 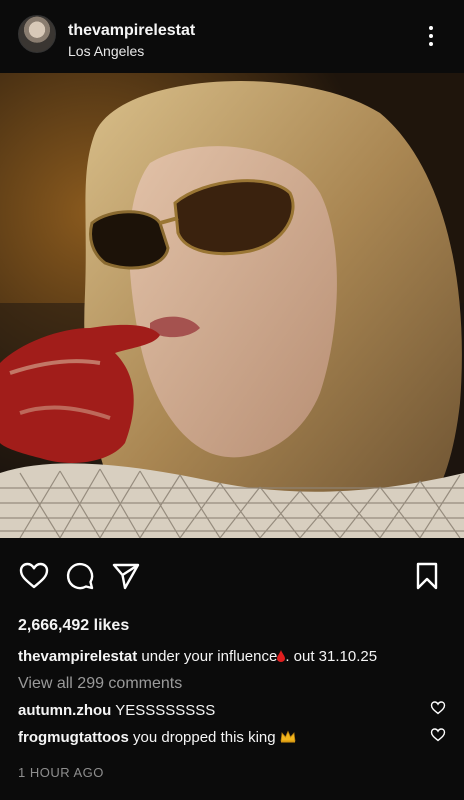 I want to click on comment-row: frogmugtattoos you dropped this king, so click(x=157, y=737).